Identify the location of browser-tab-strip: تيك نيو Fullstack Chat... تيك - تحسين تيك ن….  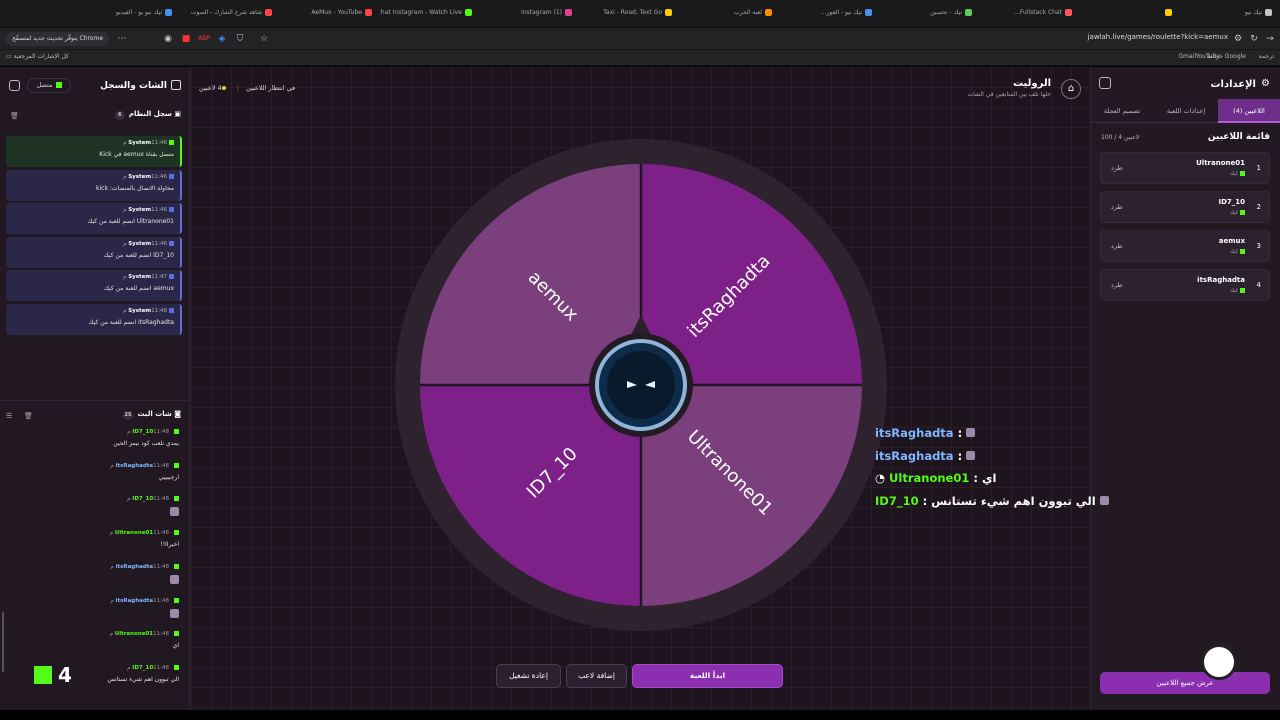
(640, 14).